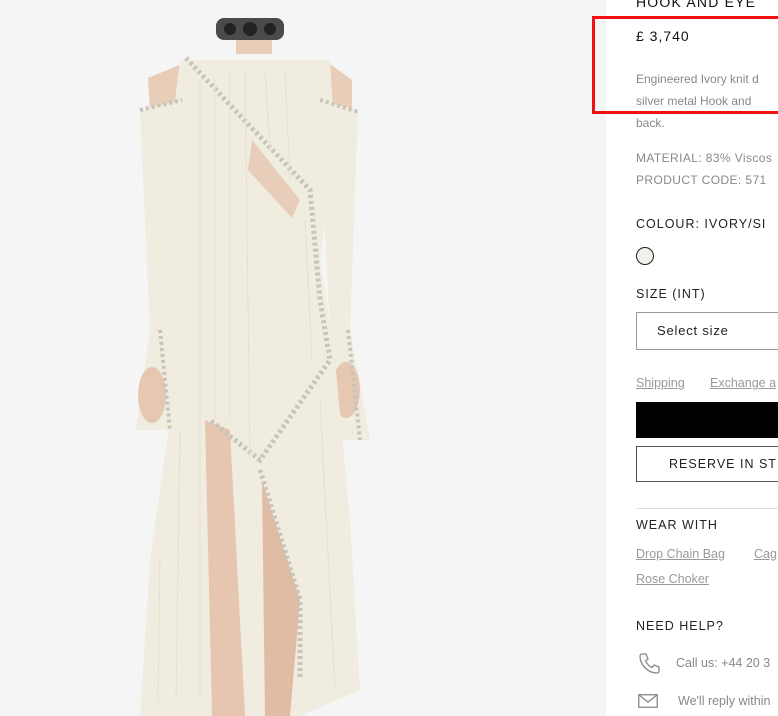 The height and width of the screenshot is (716, 778). What do you see at coordinates (743, 383) in the screenshot?
I see `exchange-link: Exchange a` at bounding box center [743, 383].